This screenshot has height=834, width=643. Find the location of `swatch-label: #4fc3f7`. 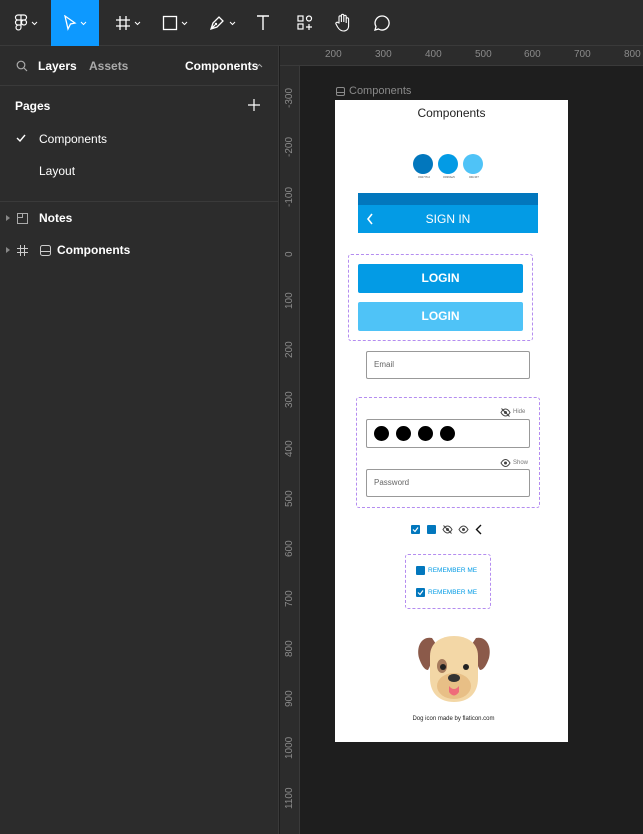

swatch-label: #4fc3f7 is located at coordinates (474, 177).